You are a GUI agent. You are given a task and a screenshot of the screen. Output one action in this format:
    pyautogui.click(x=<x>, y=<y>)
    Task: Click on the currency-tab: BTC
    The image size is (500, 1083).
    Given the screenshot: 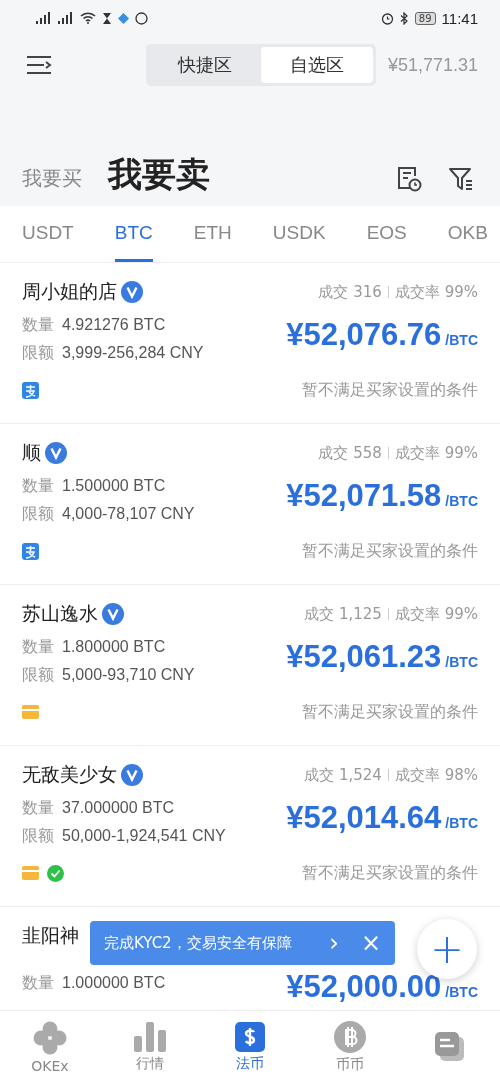 What is the action you would take?
    pyautogui.click(x=133, y=234)
    